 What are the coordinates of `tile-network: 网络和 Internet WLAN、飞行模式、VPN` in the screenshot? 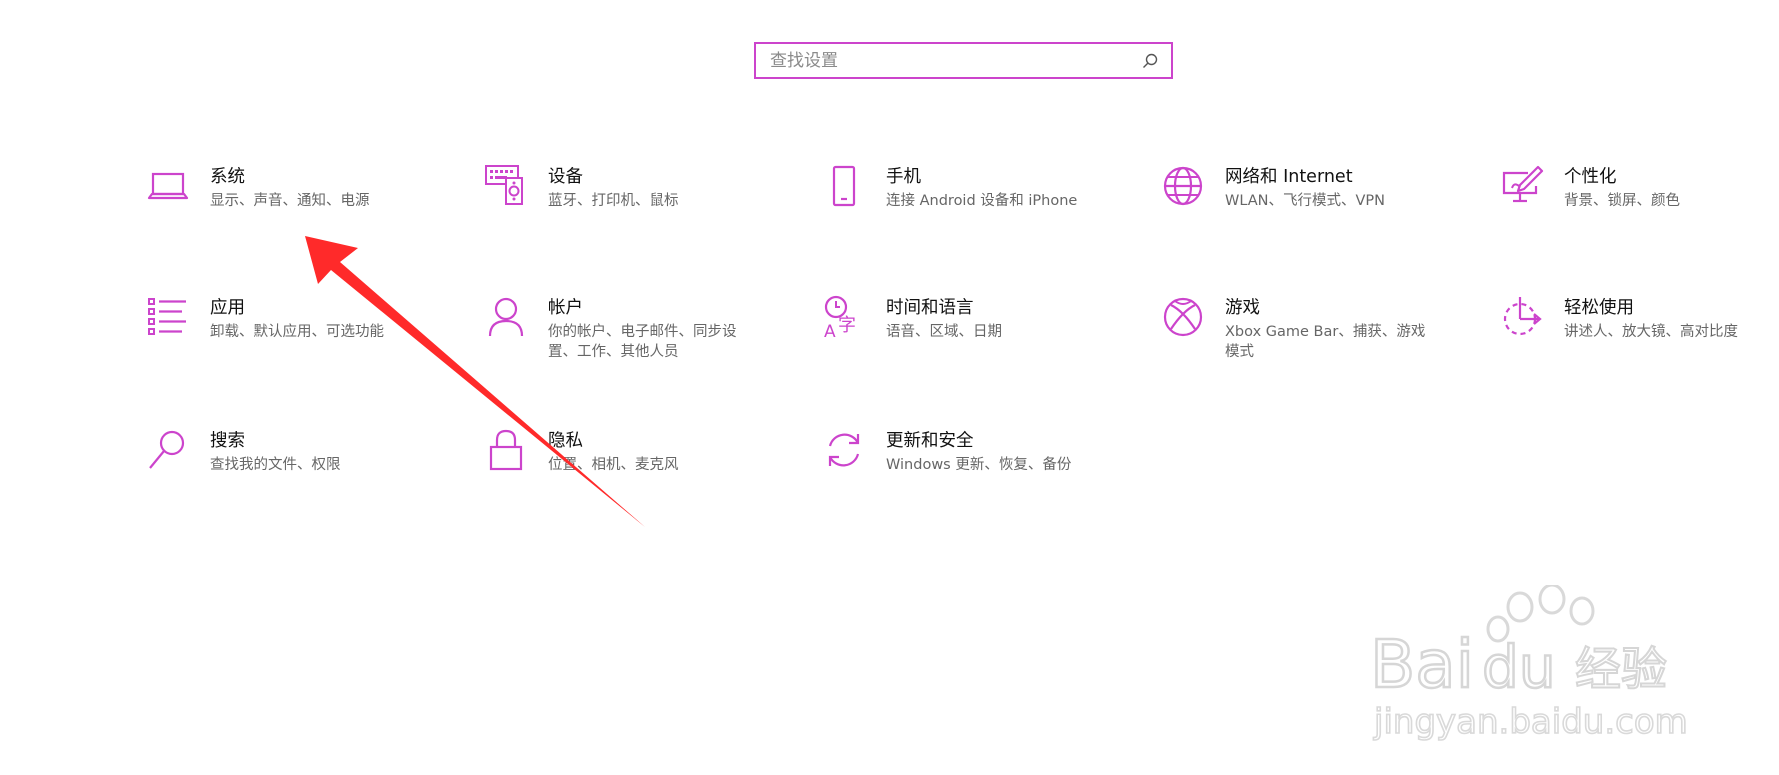 It's located at (1316, 187).